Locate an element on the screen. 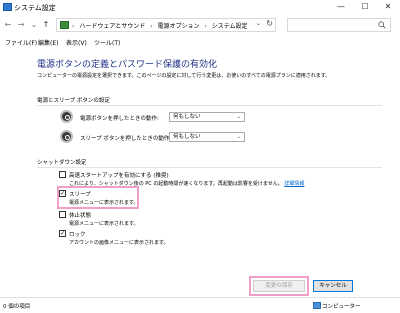  lock-checkbox: ✓ is located at coordinates (62, 233).